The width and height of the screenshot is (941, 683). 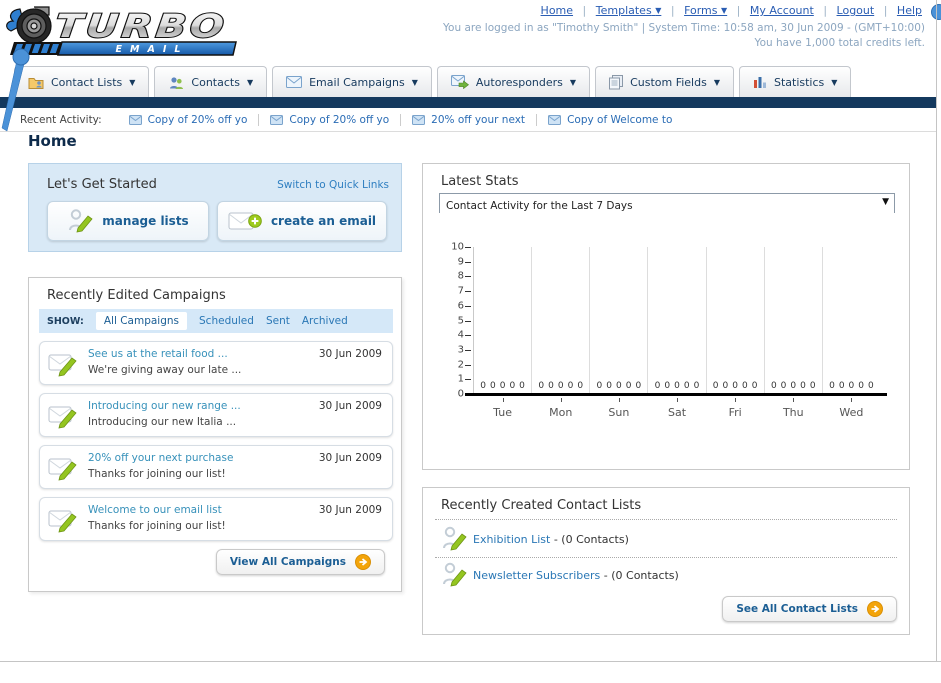 What do you see at coordinates (468, 102) in the screenshot?
I see `navy-divider-bar` at bounding box center [468, 102].